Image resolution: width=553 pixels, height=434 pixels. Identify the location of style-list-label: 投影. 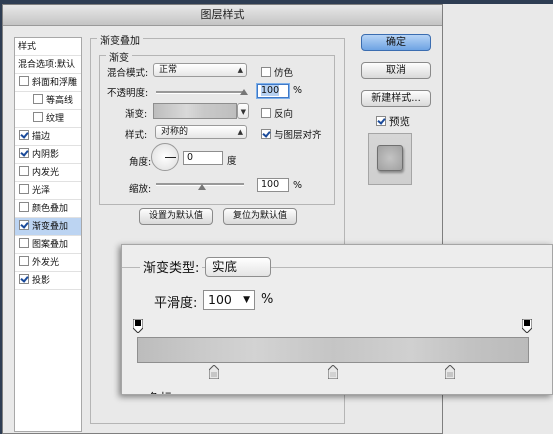
(41, 281).